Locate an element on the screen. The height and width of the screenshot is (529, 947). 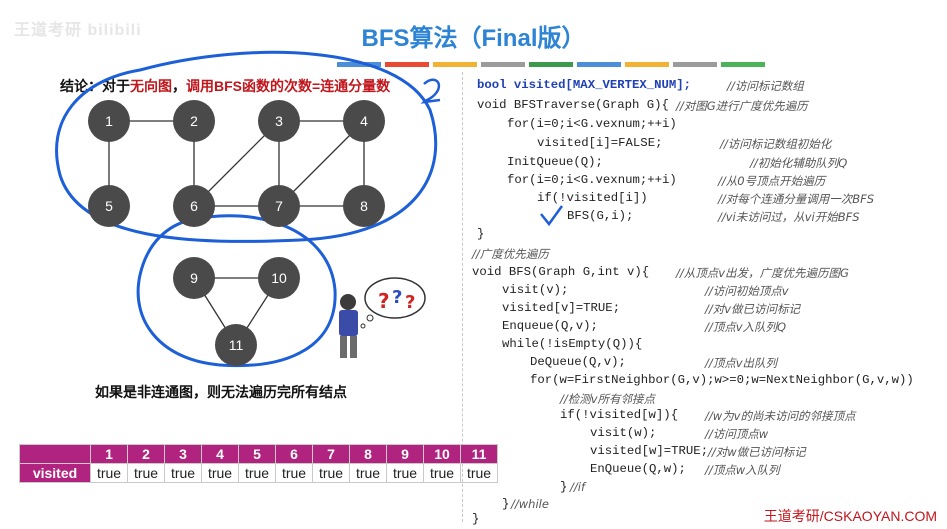
visited-table-corner is located at coordinates (55, 454).